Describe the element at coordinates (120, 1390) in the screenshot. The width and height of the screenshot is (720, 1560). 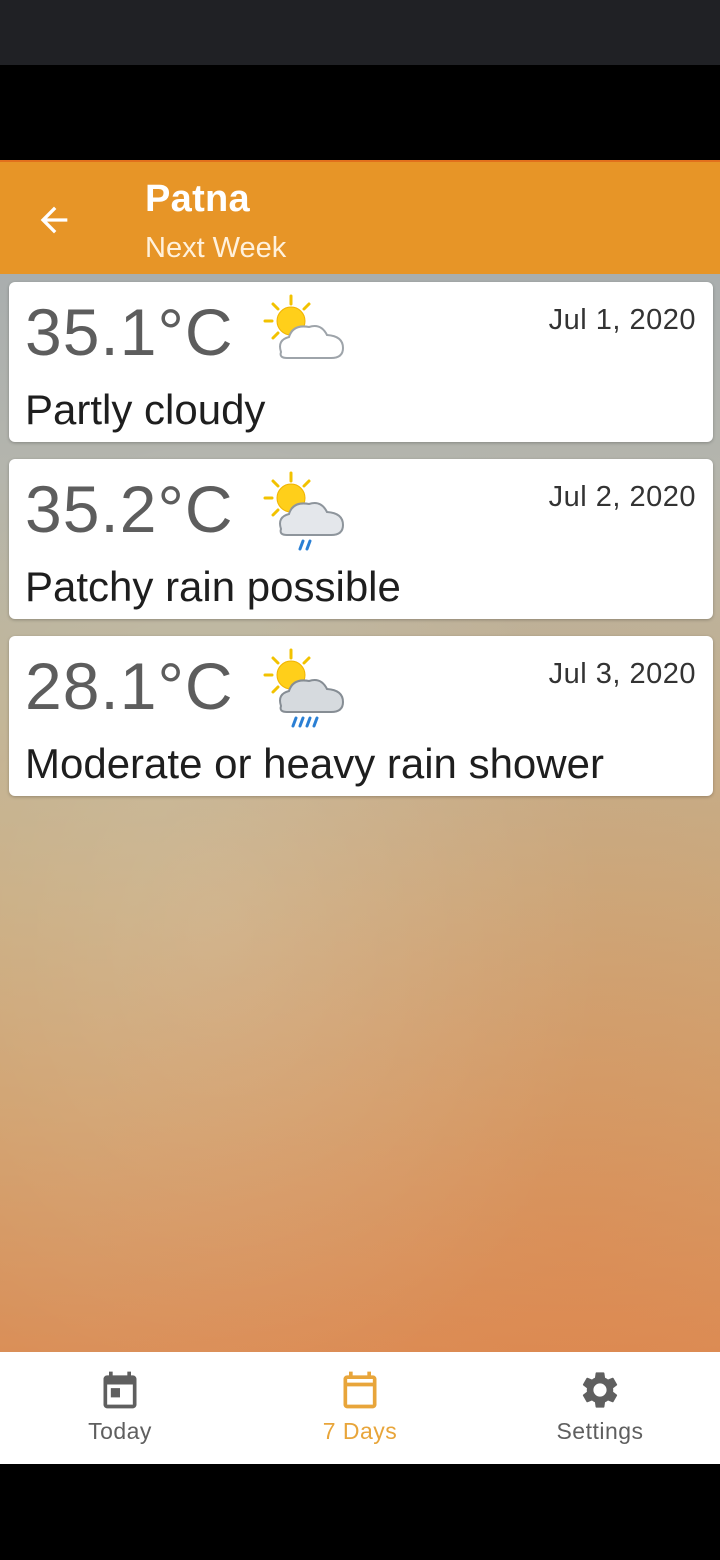
I see `calendar-today-icon` at that location.